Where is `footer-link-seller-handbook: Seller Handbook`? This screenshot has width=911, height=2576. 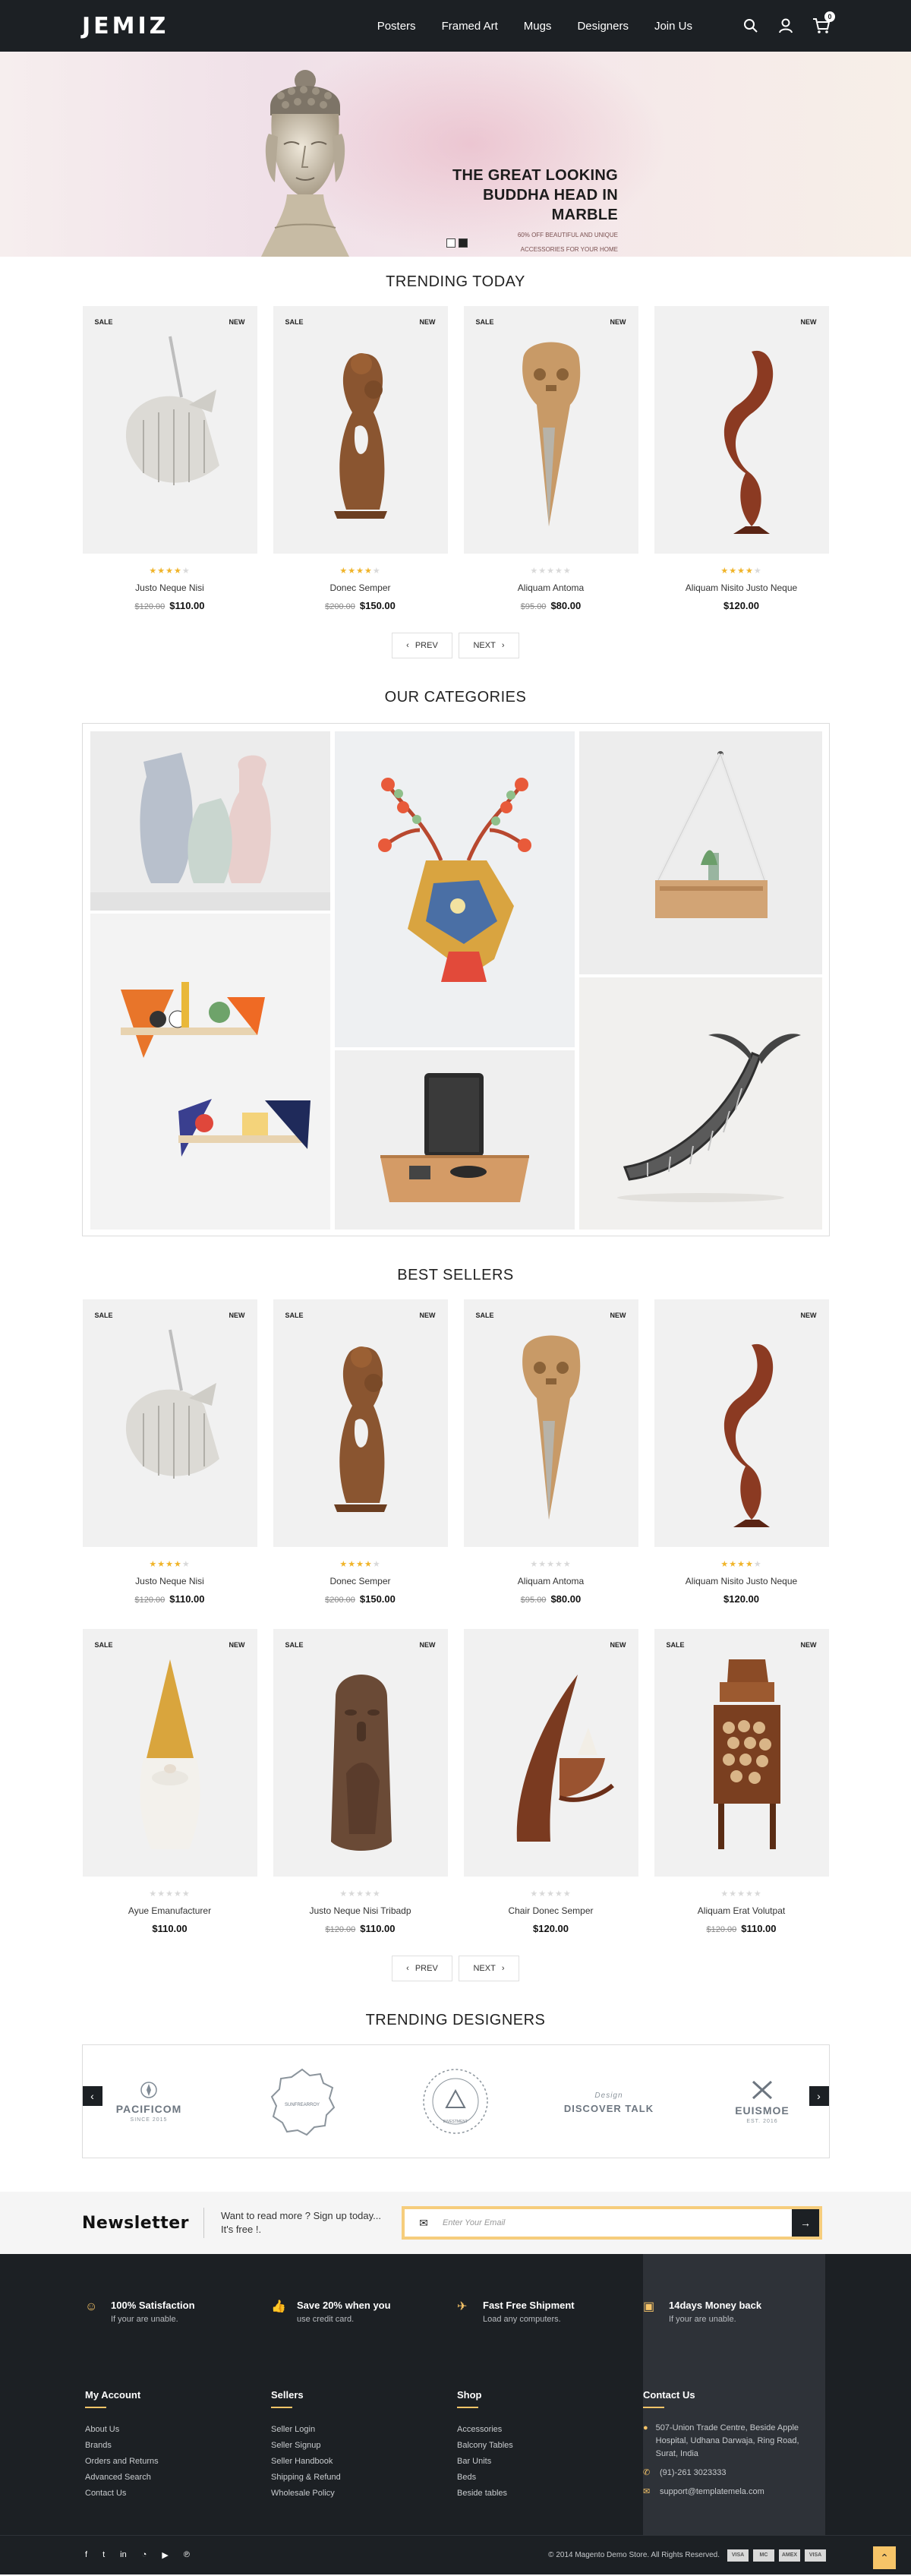 footer-link-seller-handbook: Seller Handbook is located at coordinates (364, 2462).